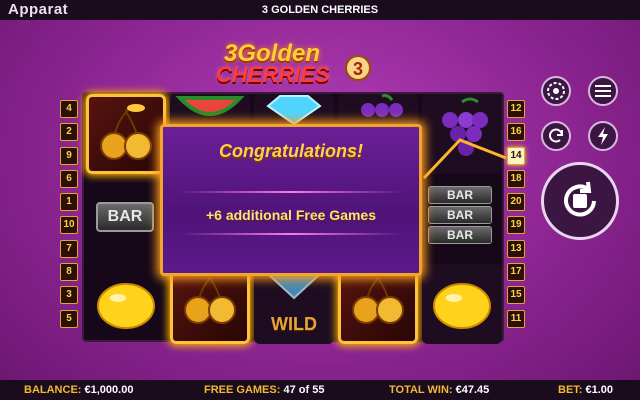  I want to click on payline-number: 15, so click(516, 295).